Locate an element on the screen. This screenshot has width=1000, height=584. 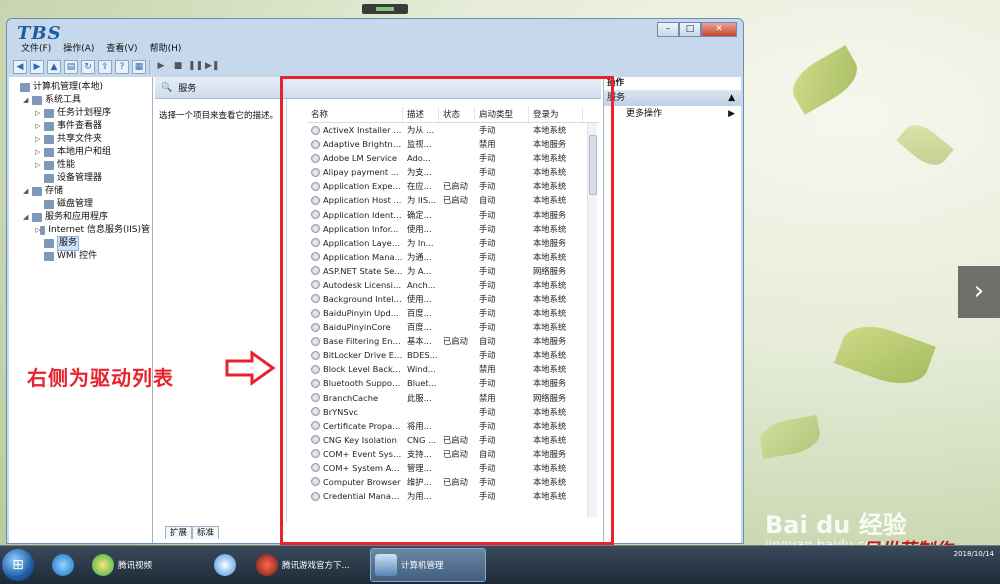
tree-item: ◢ 服务和应用程序 is located at coordinates (80, 217).